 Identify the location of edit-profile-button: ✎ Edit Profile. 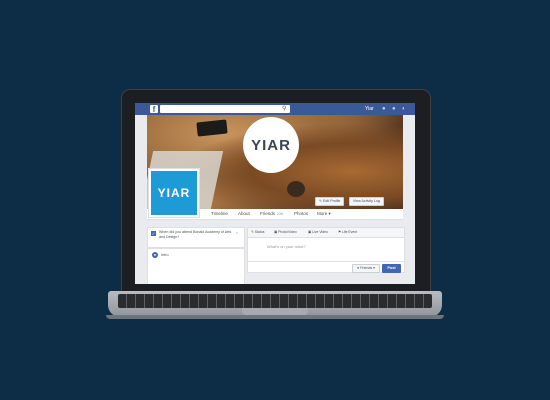
(330, 201).